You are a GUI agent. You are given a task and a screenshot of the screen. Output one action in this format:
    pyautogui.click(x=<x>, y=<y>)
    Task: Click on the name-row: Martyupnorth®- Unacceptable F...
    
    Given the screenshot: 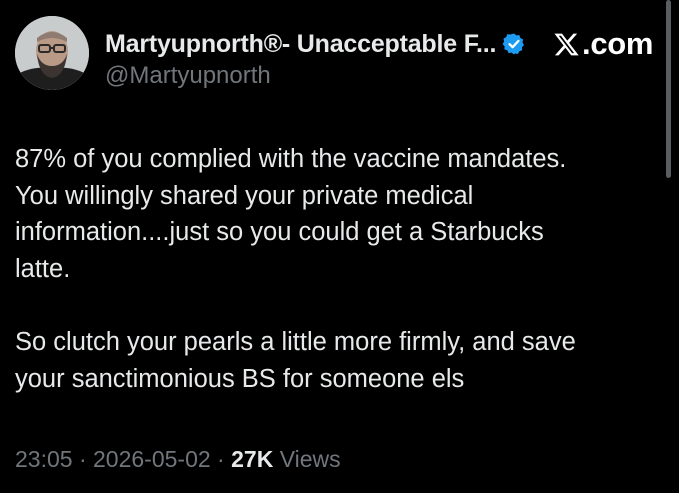 What is the action you would take?
    pyautogui.click(x=330, y=44)
    